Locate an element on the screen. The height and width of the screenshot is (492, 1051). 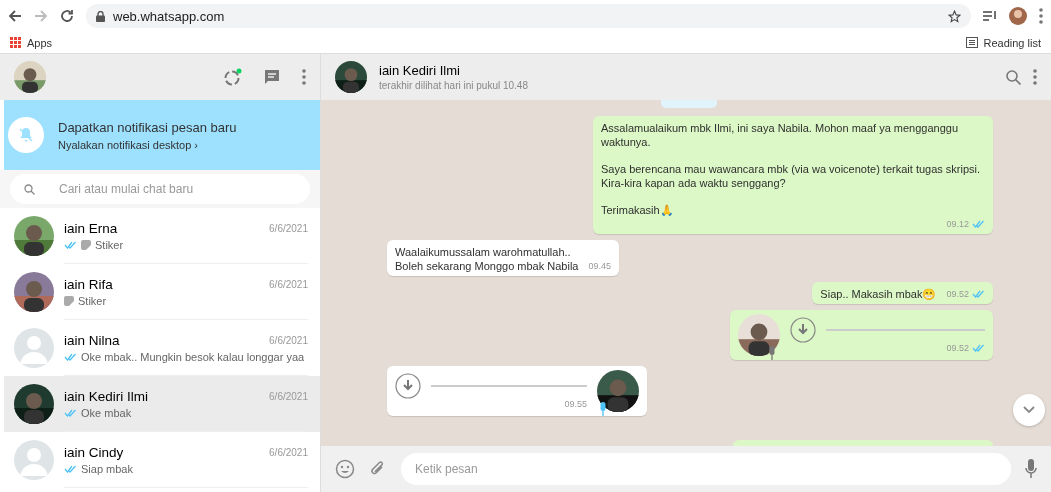
message-input: Ketik pesan is located at coordinates (706, 469).